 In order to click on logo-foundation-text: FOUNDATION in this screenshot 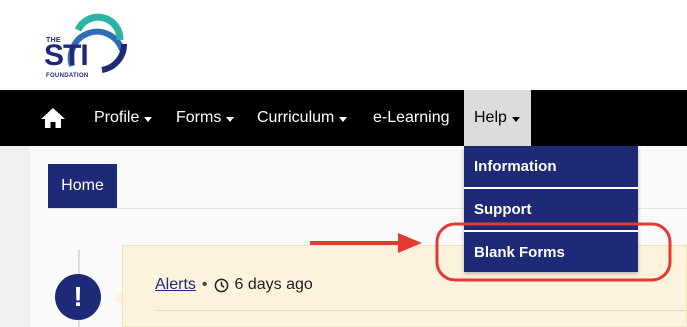, I will do `click(67, 76)`.